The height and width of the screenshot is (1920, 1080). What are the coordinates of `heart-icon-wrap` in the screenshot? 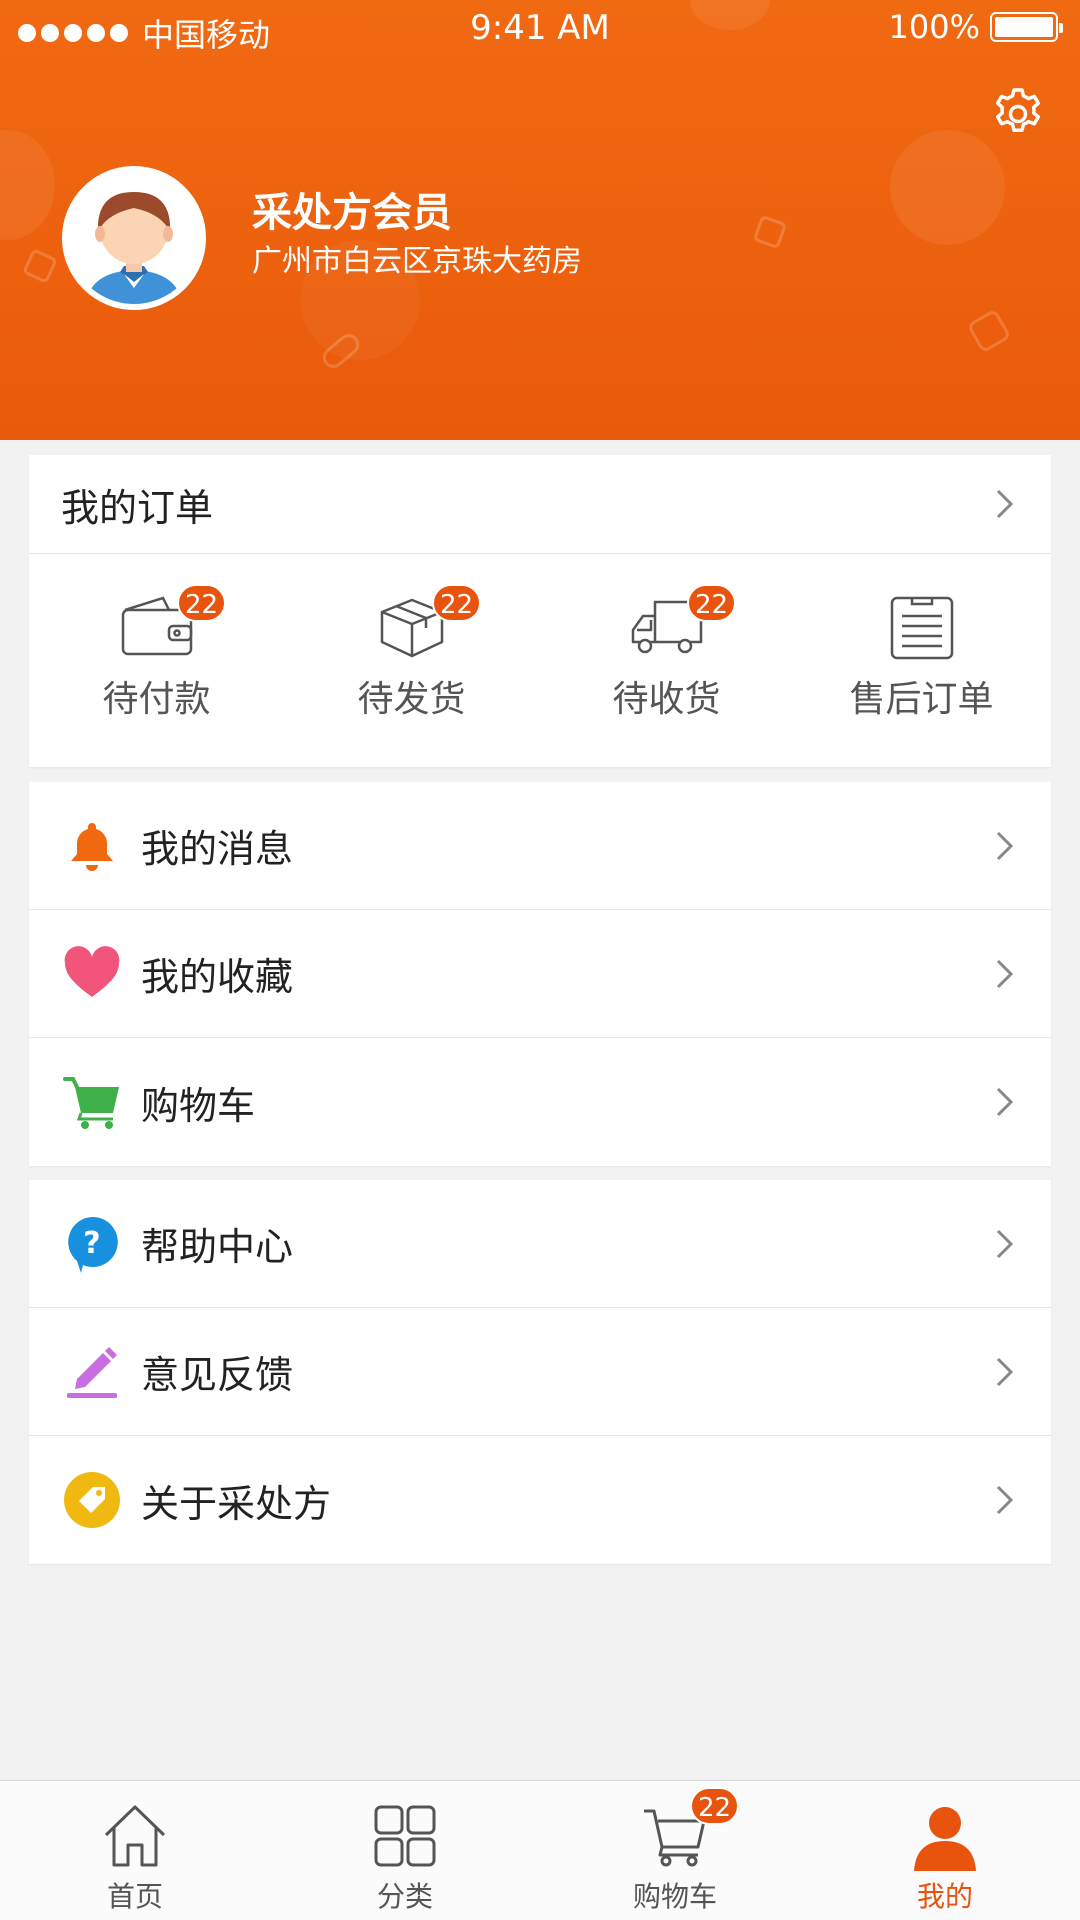 It's located at (92, 974).